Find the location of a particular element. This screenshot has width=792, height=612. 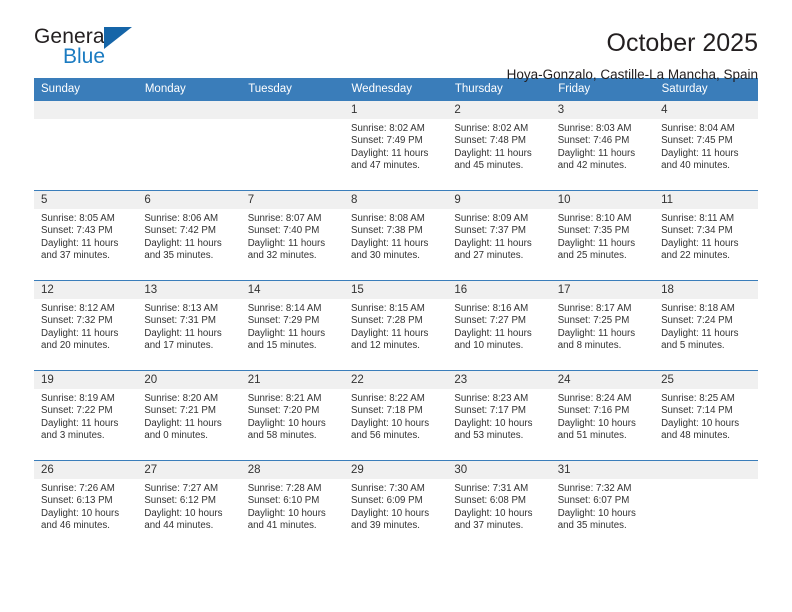

daylight-text-line2: and 39 minutes. is located at coordinates (385, 525).